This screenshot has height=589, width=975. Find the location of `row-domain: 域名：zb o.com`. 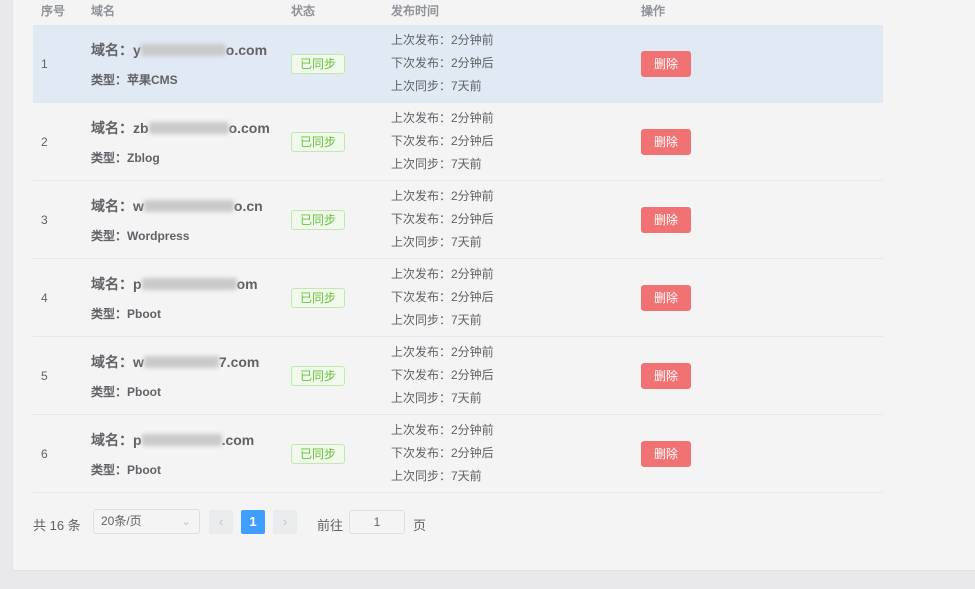

row-domain: 域名：zb o.com is located at coordinates (180, 128).